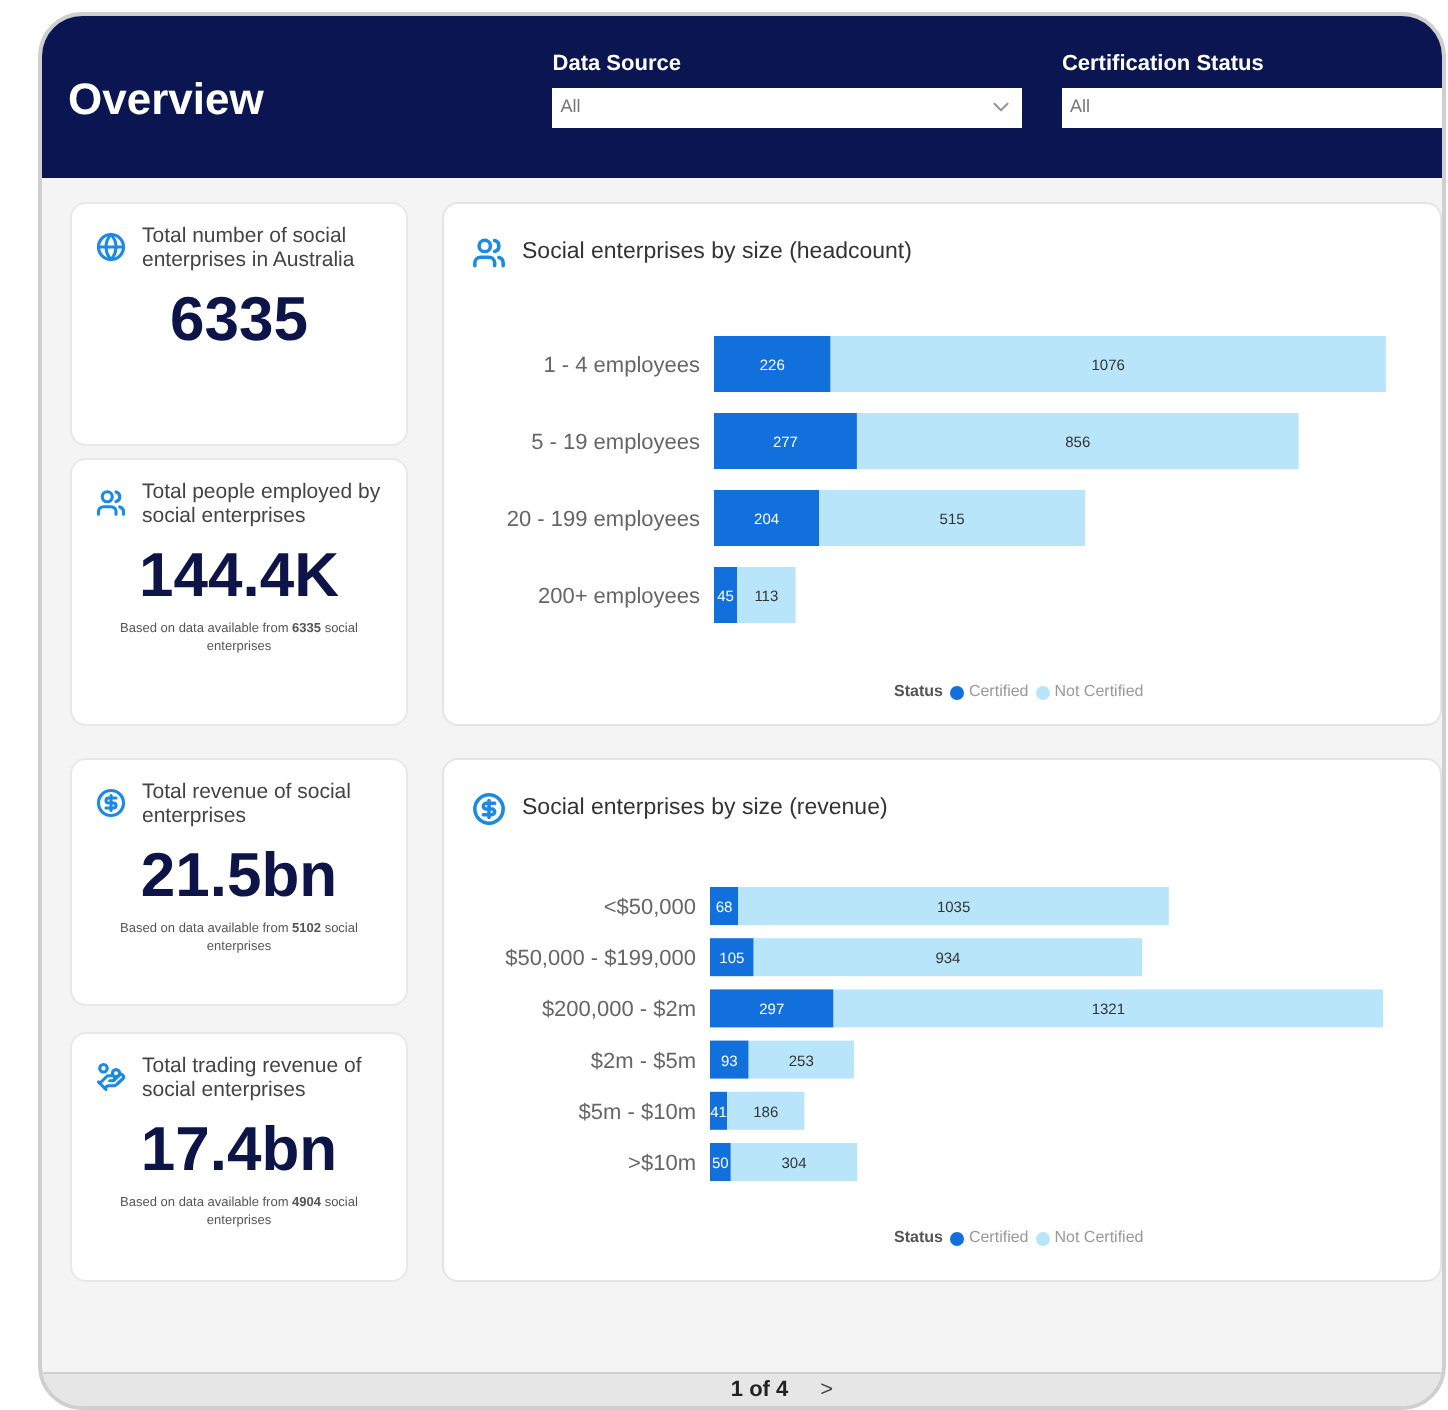 The height and width of the screenshot is (1410, 1448). Describe the element at coordinates (827, 1389) in the screenshot. I see `next-page-button: >` at that location.